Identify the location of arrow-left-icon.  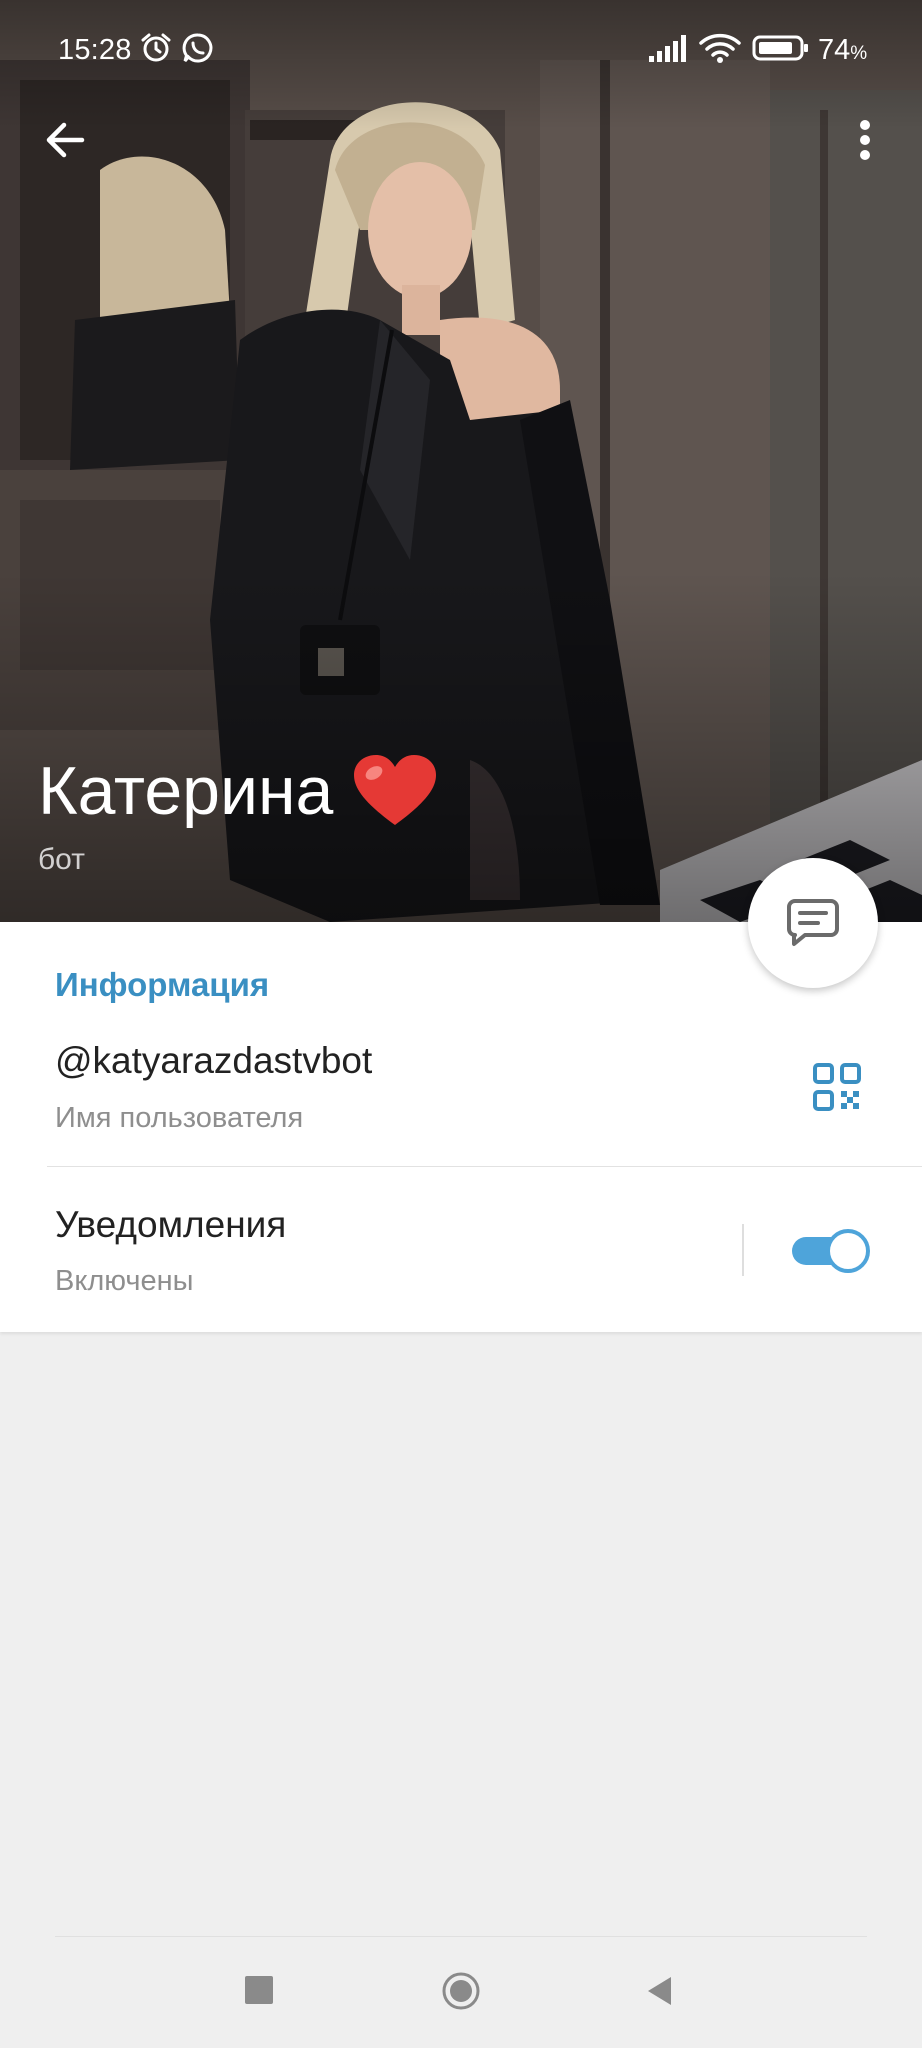
(66, 140).